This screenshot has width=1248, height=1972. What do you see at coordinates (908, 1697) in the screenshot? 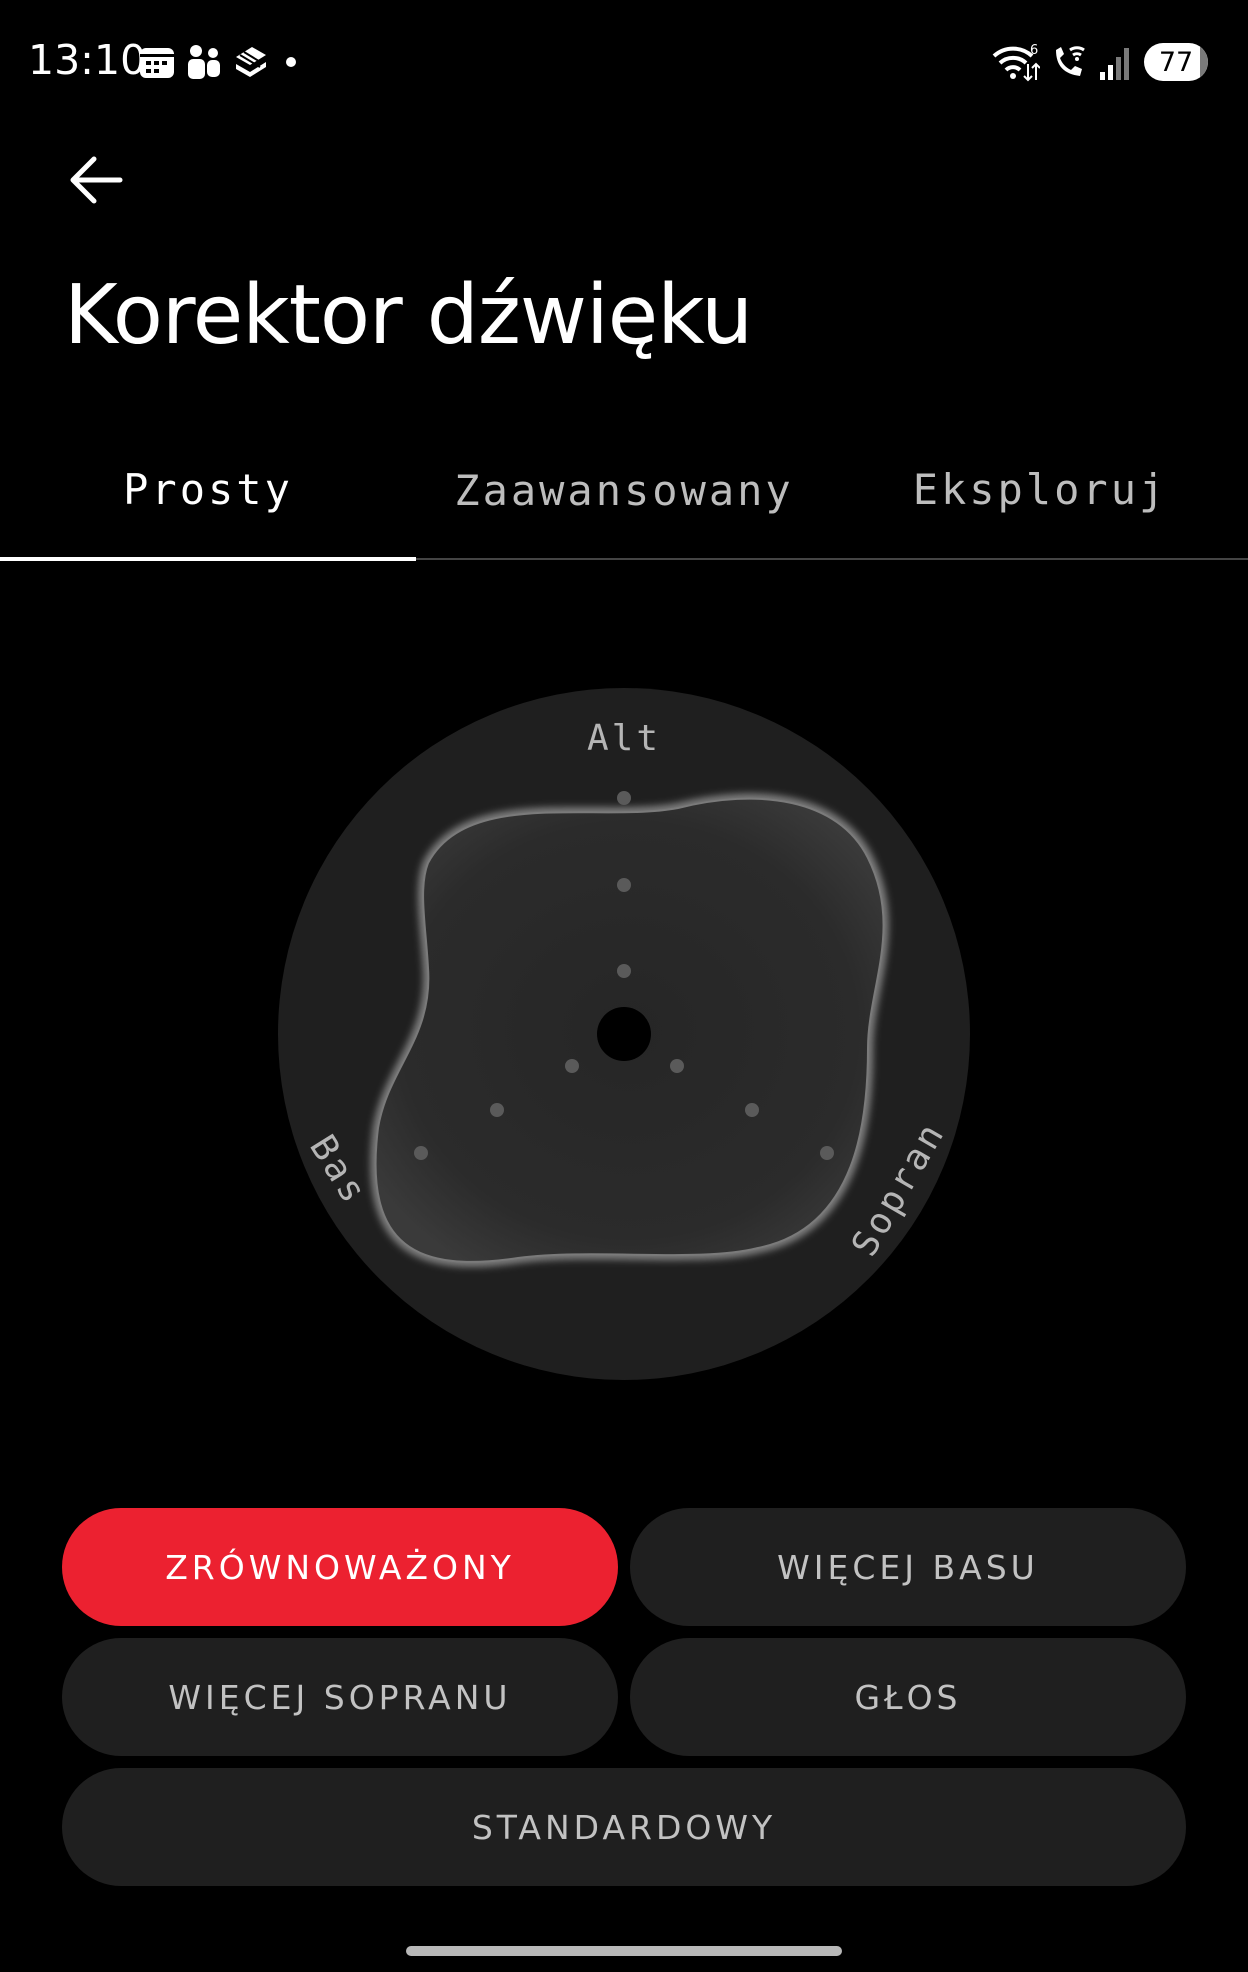
I see `preset-button-glos: GŁOS` at bounding box center [908, 1697].